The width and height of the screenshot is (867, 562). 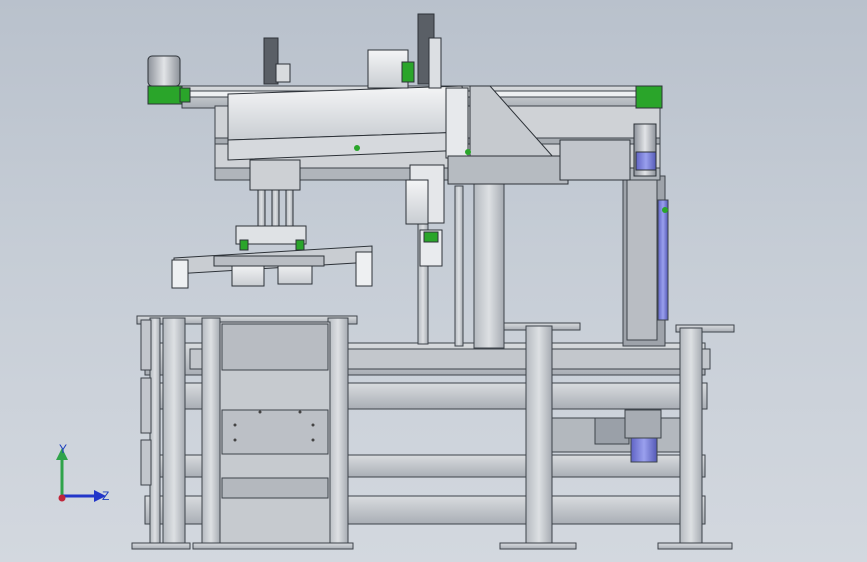 What do you see at coordinates (272, 257) in the screenshot?
I see `end-effector` at bounding box center [272, 257].